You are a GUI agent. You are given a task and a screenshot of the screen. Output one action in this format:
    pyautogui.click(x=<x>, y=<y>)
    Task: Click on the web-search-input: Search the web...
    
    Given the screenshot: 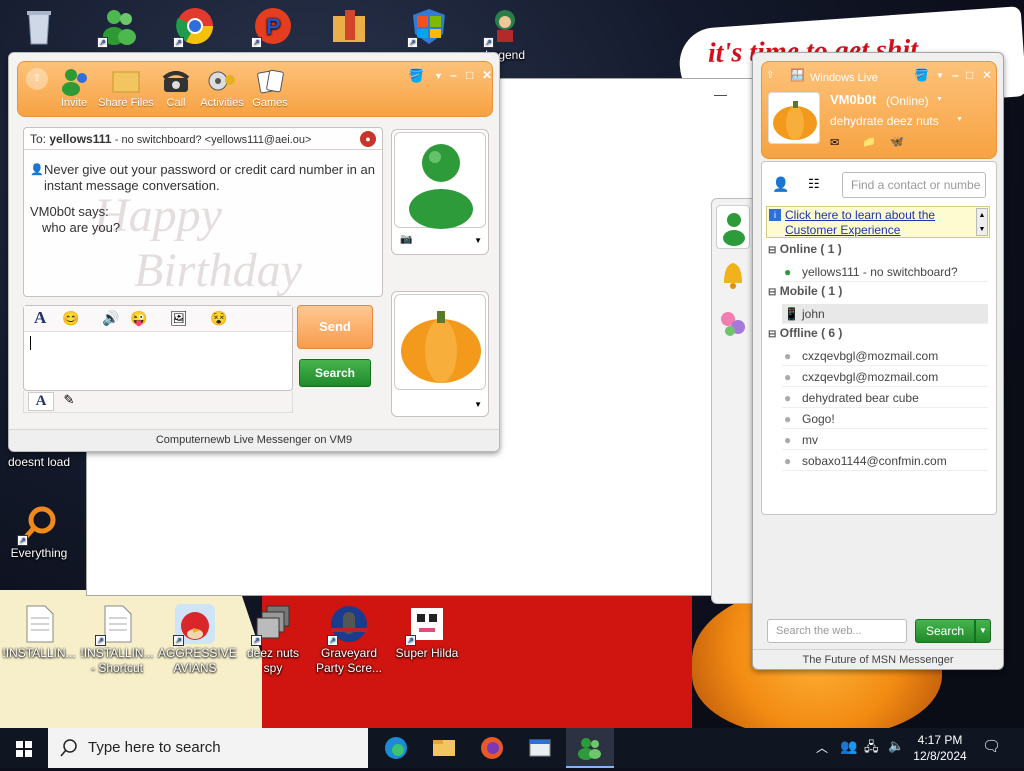 What is the action you would take?
    pyautogui.click(x=837, y=631)
    